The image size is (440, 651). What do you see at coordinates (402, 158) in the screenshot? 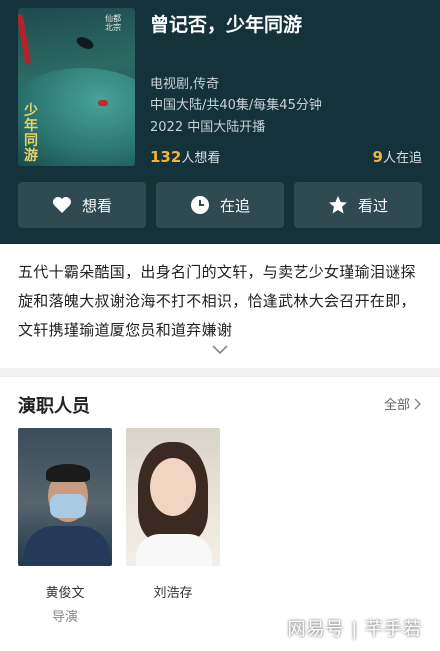
I see `watching-suffix: 人在追` at bounding box center [402, 158].